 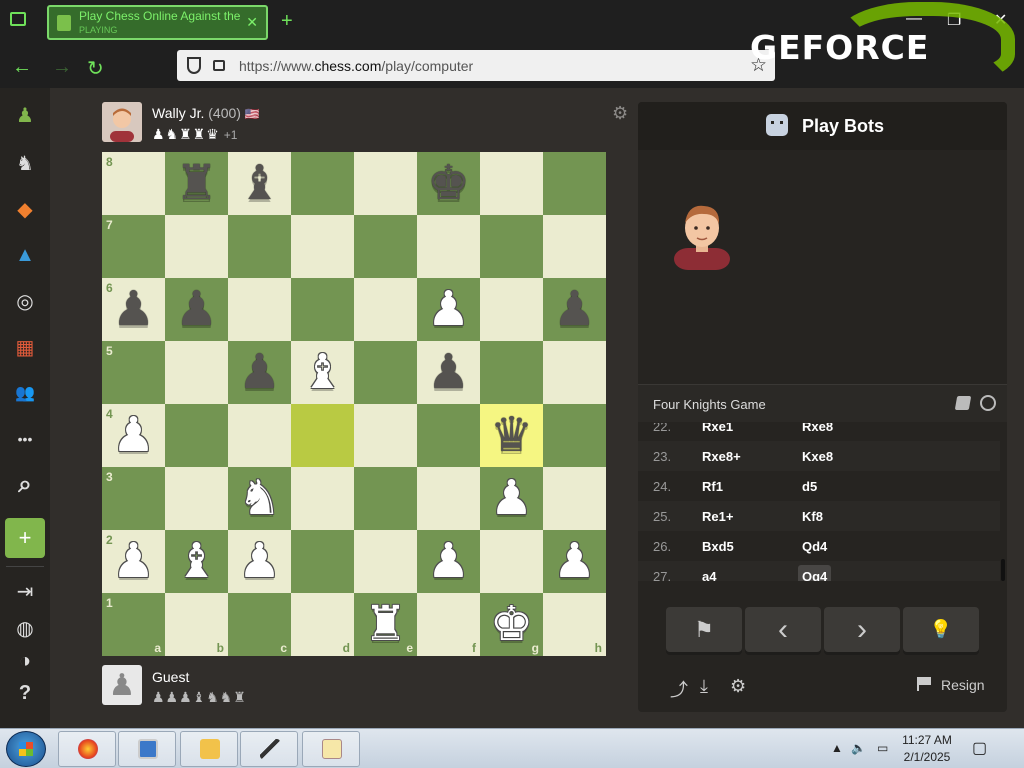 I want to click on square-f7, so click(x=448, y=246).